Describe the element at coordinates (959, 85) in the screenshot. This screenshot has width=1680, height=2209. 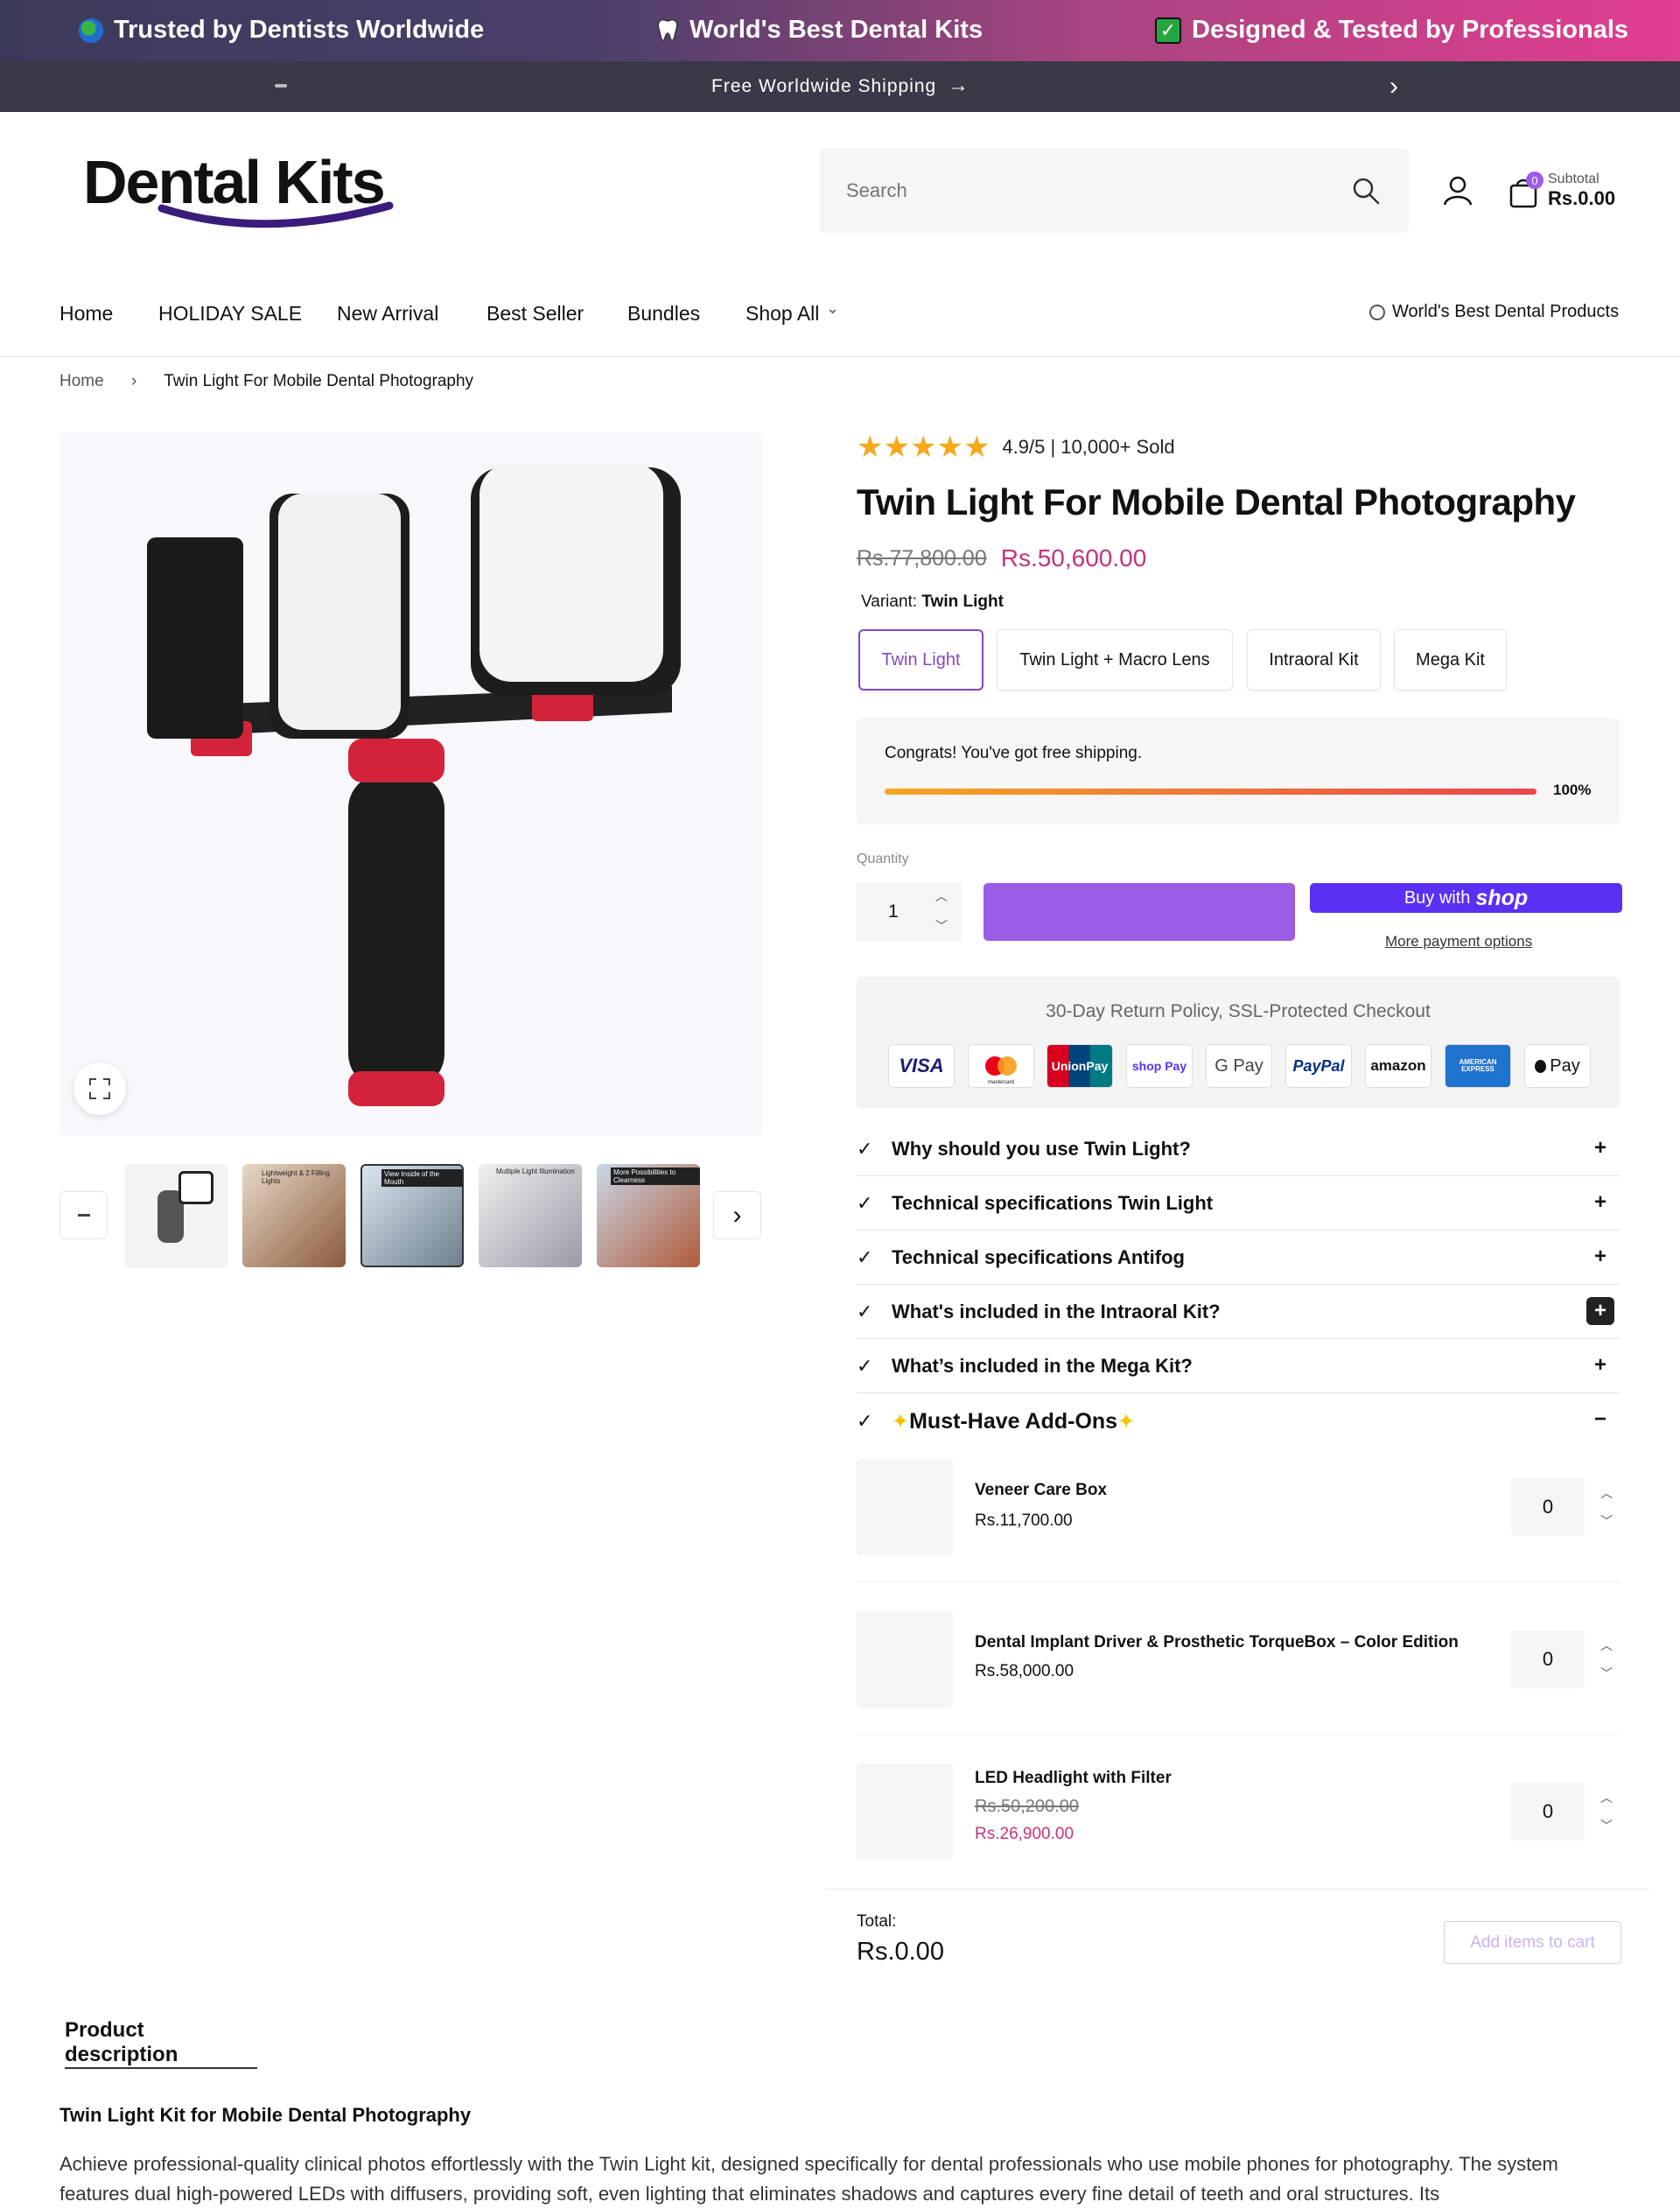
I see `arrow-right-icon: →` at that location.